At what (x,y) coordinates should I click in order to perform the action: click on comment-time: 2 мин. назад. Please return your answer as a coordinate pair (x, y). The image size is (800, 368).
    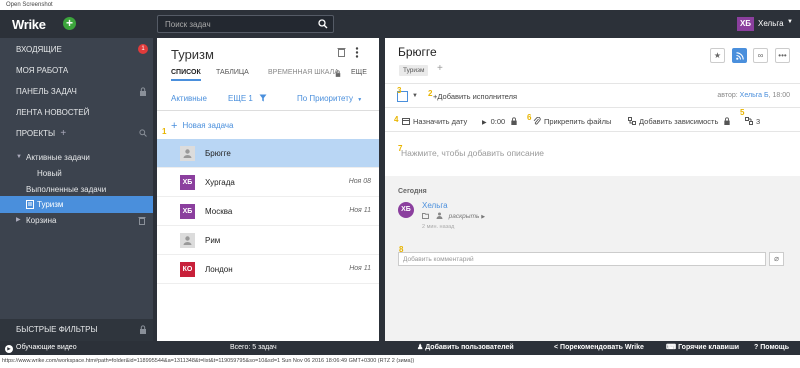
    Looking at the image, I should click on (438, 227).